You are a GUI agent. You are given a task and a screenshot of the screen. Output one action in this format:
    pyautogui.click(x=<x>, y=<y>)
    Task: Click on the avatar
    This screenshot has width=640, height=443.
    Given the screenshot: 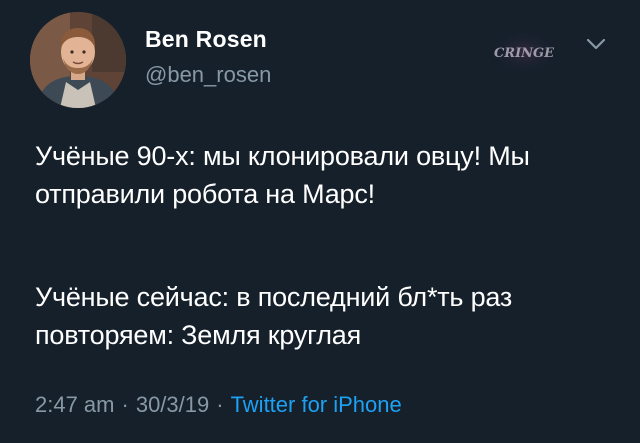 What is the action you would take?
    pyautogui.click(x=78, y=60)
    